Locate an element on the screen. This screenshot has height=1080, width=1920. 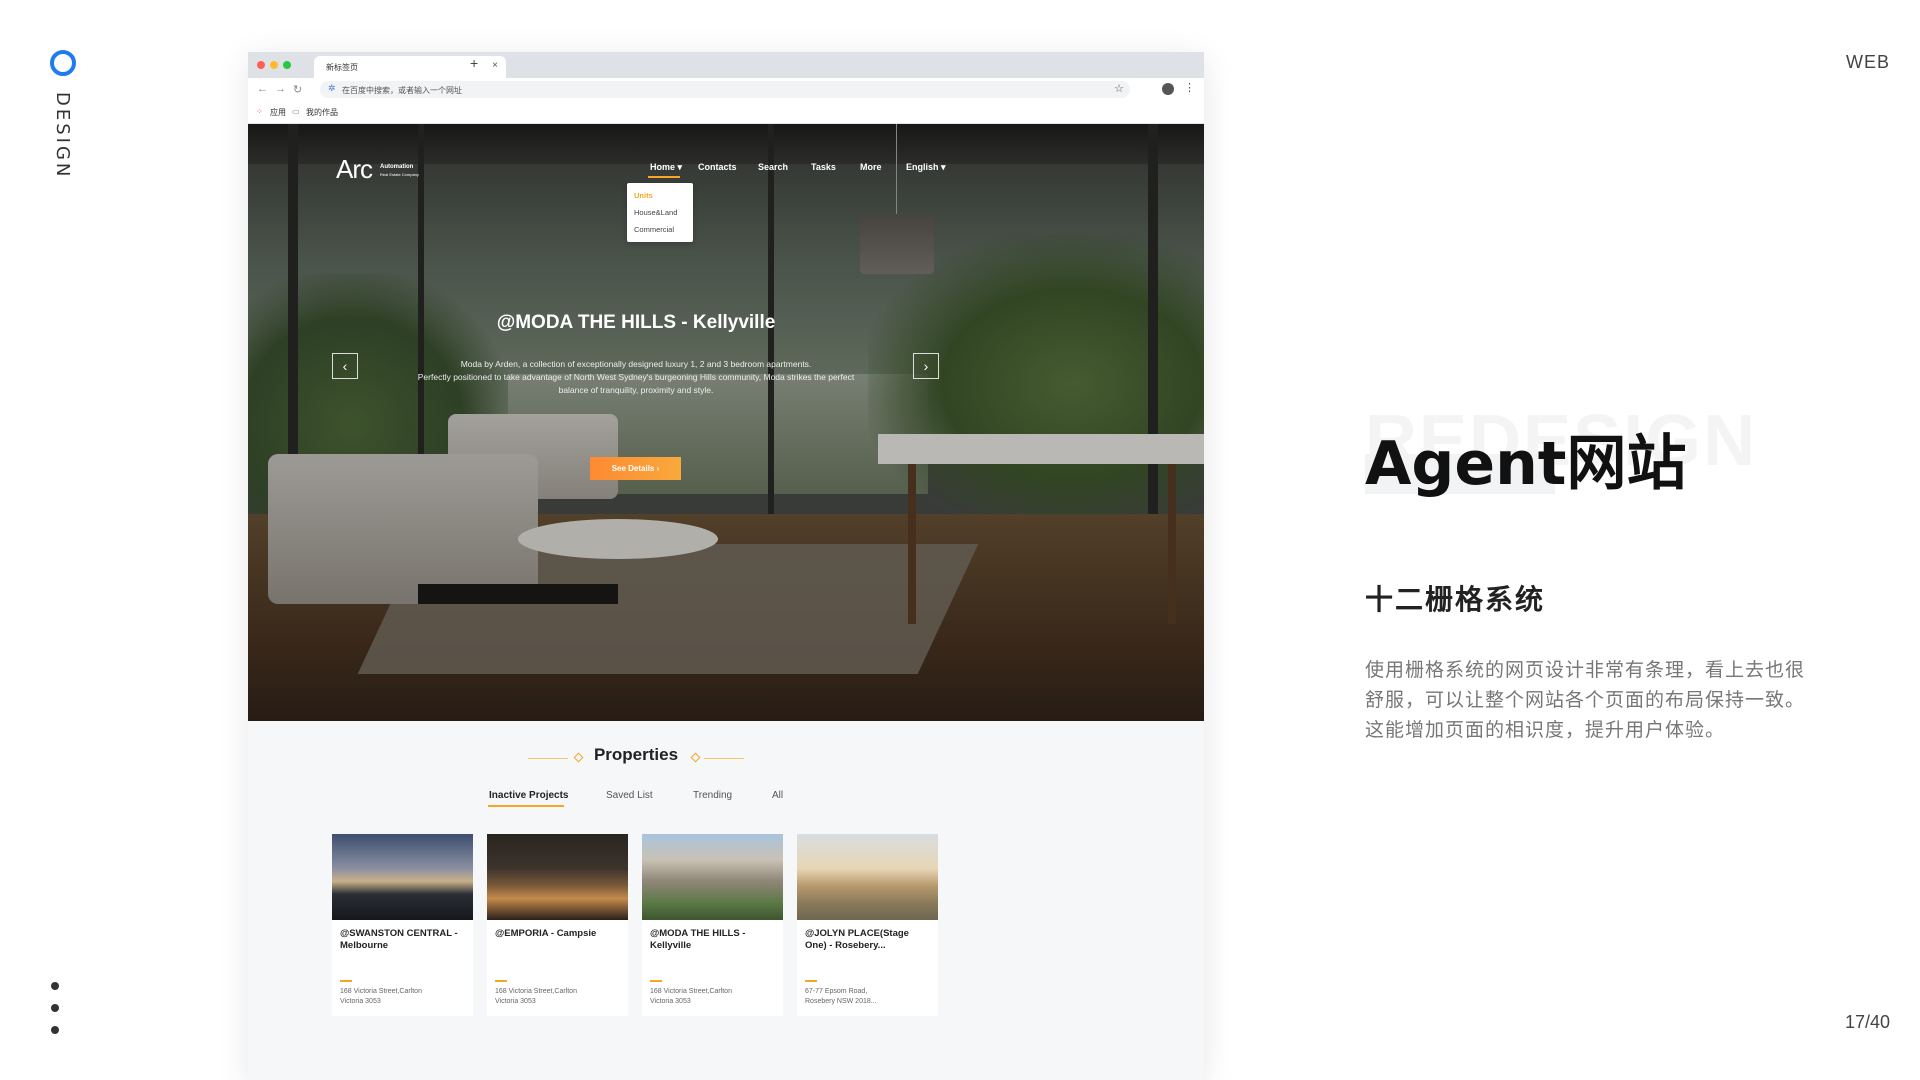
category-label: WEB is located at coordinates (1867, 62).